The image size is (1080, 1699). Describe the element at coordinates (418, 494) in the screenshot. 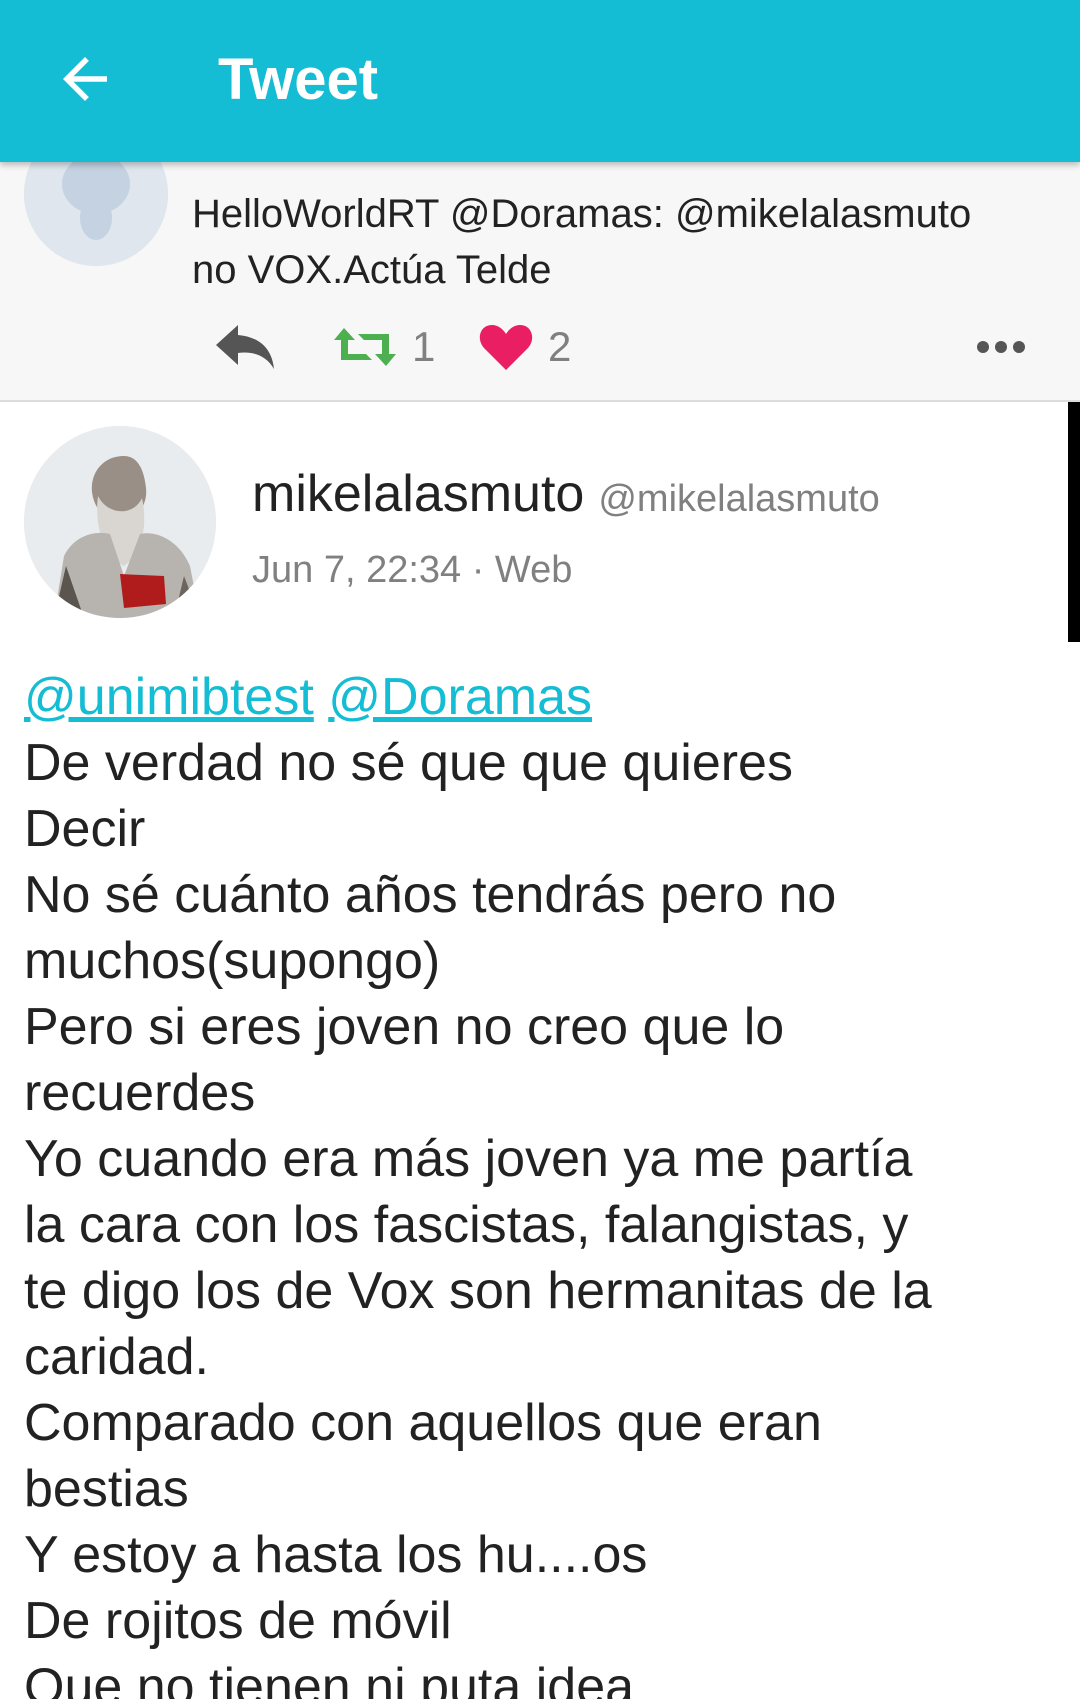

I see `display-name: mikelalasmuto` at that location.